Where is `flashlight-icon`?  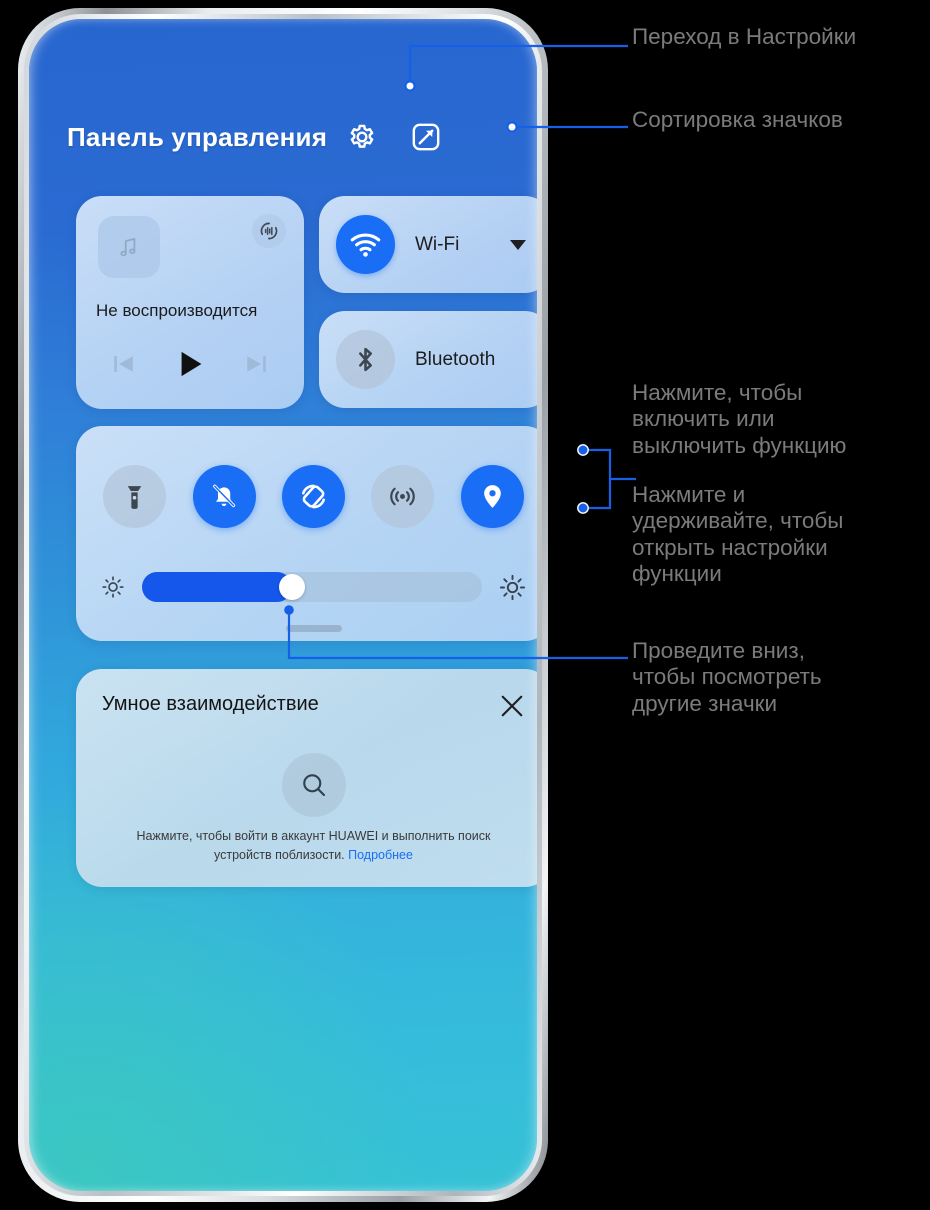 flashlight-icon is located at coordinates (134, 497).